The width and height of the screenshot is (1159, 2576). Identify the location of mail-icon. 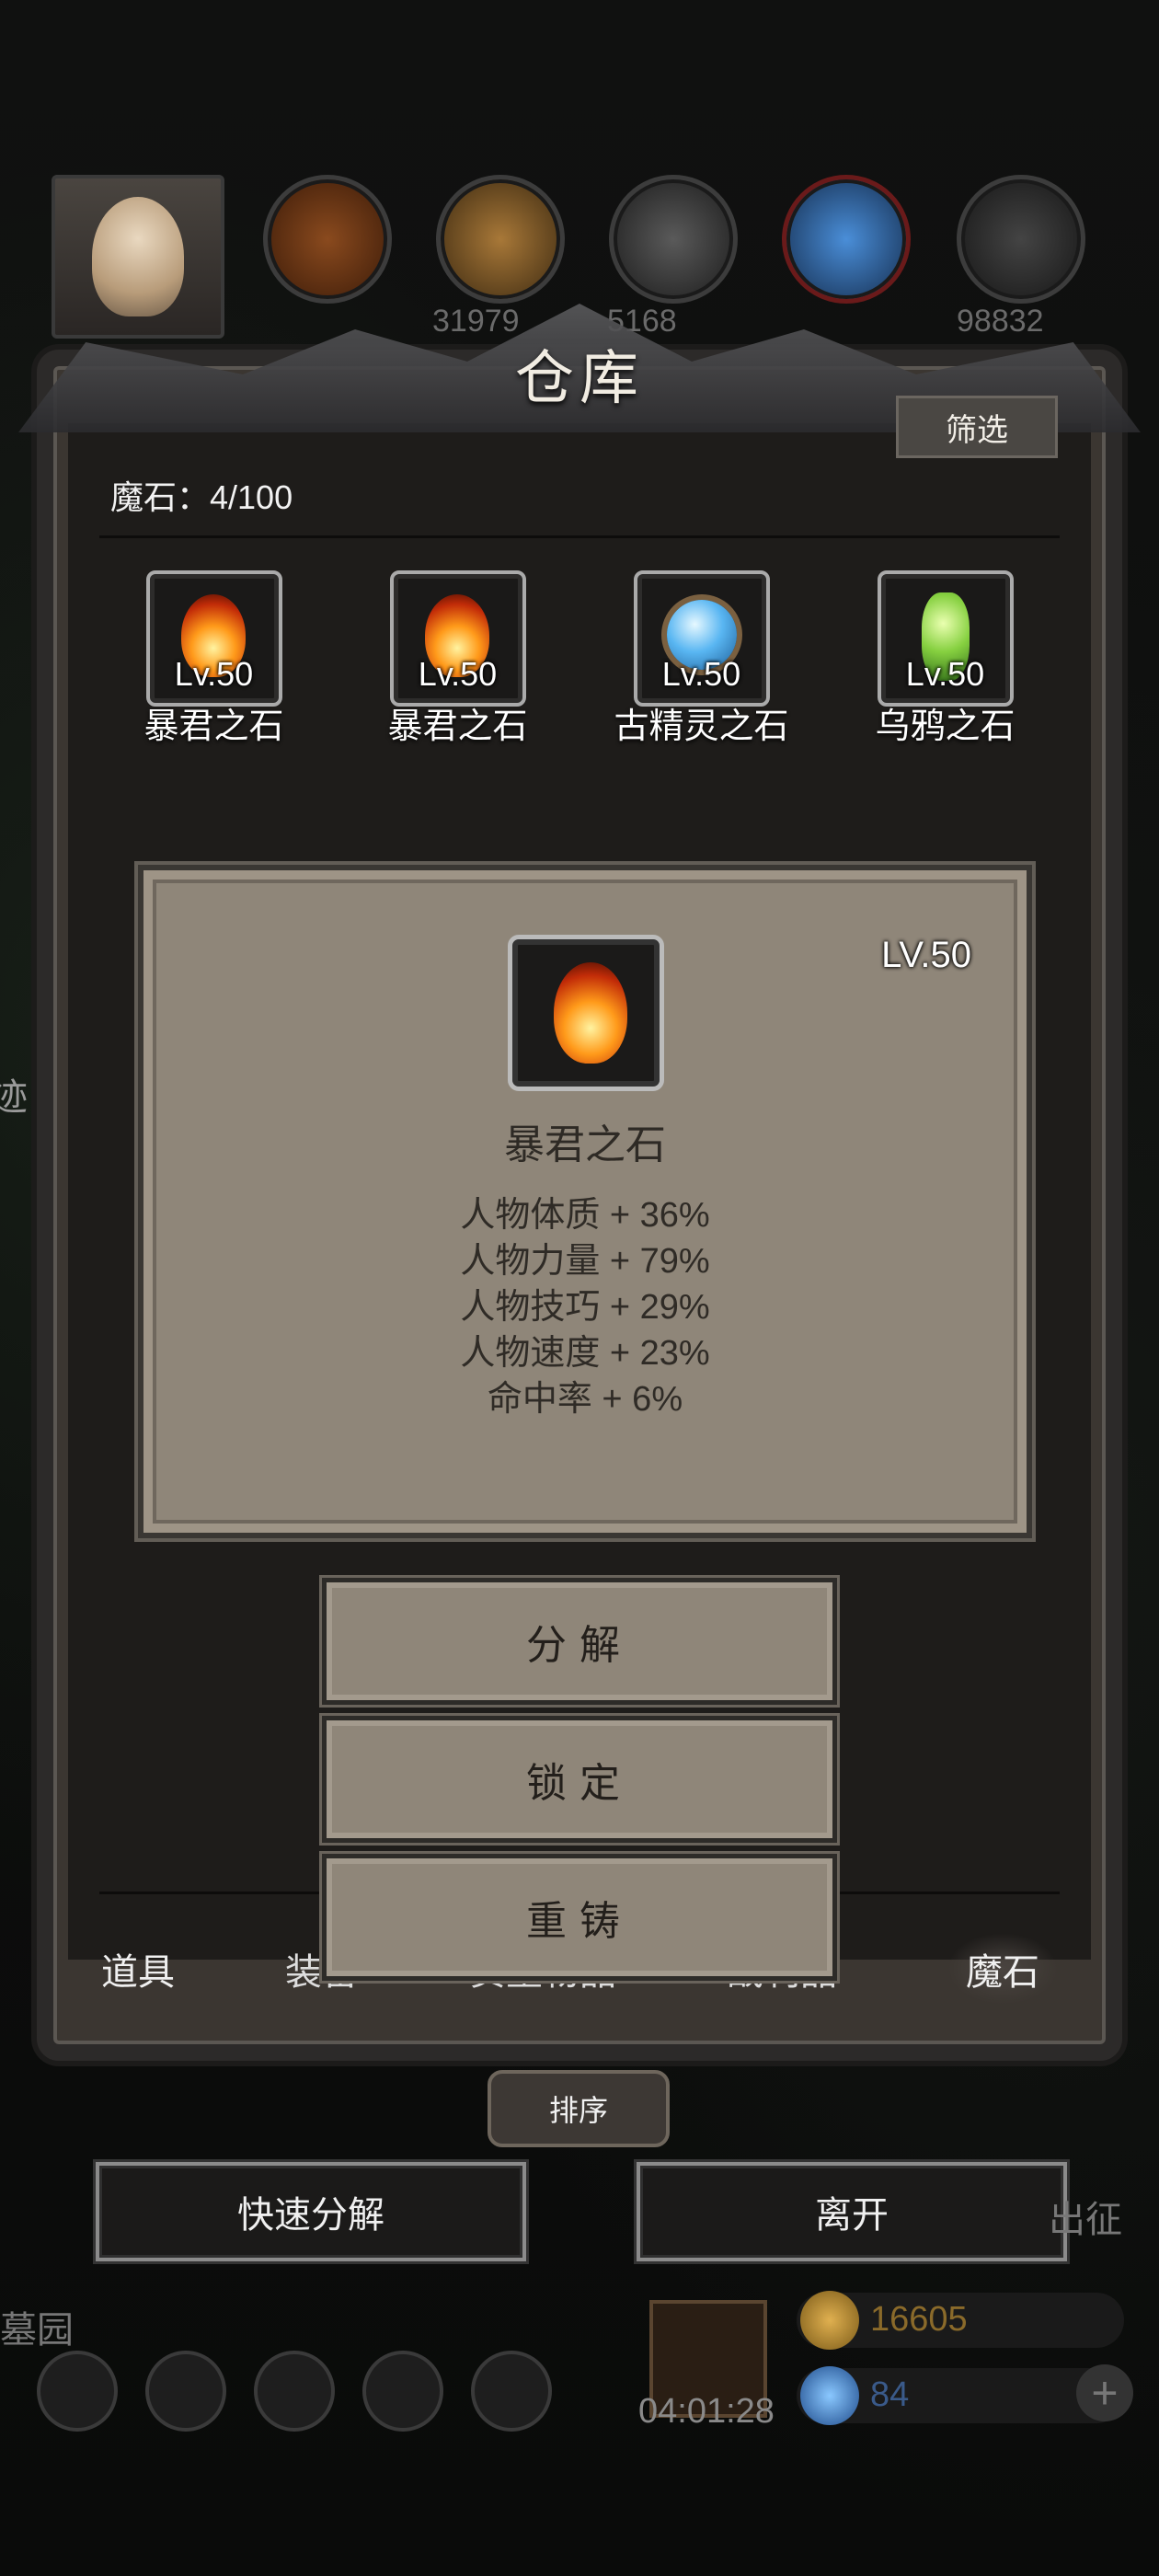
(402, 2391).